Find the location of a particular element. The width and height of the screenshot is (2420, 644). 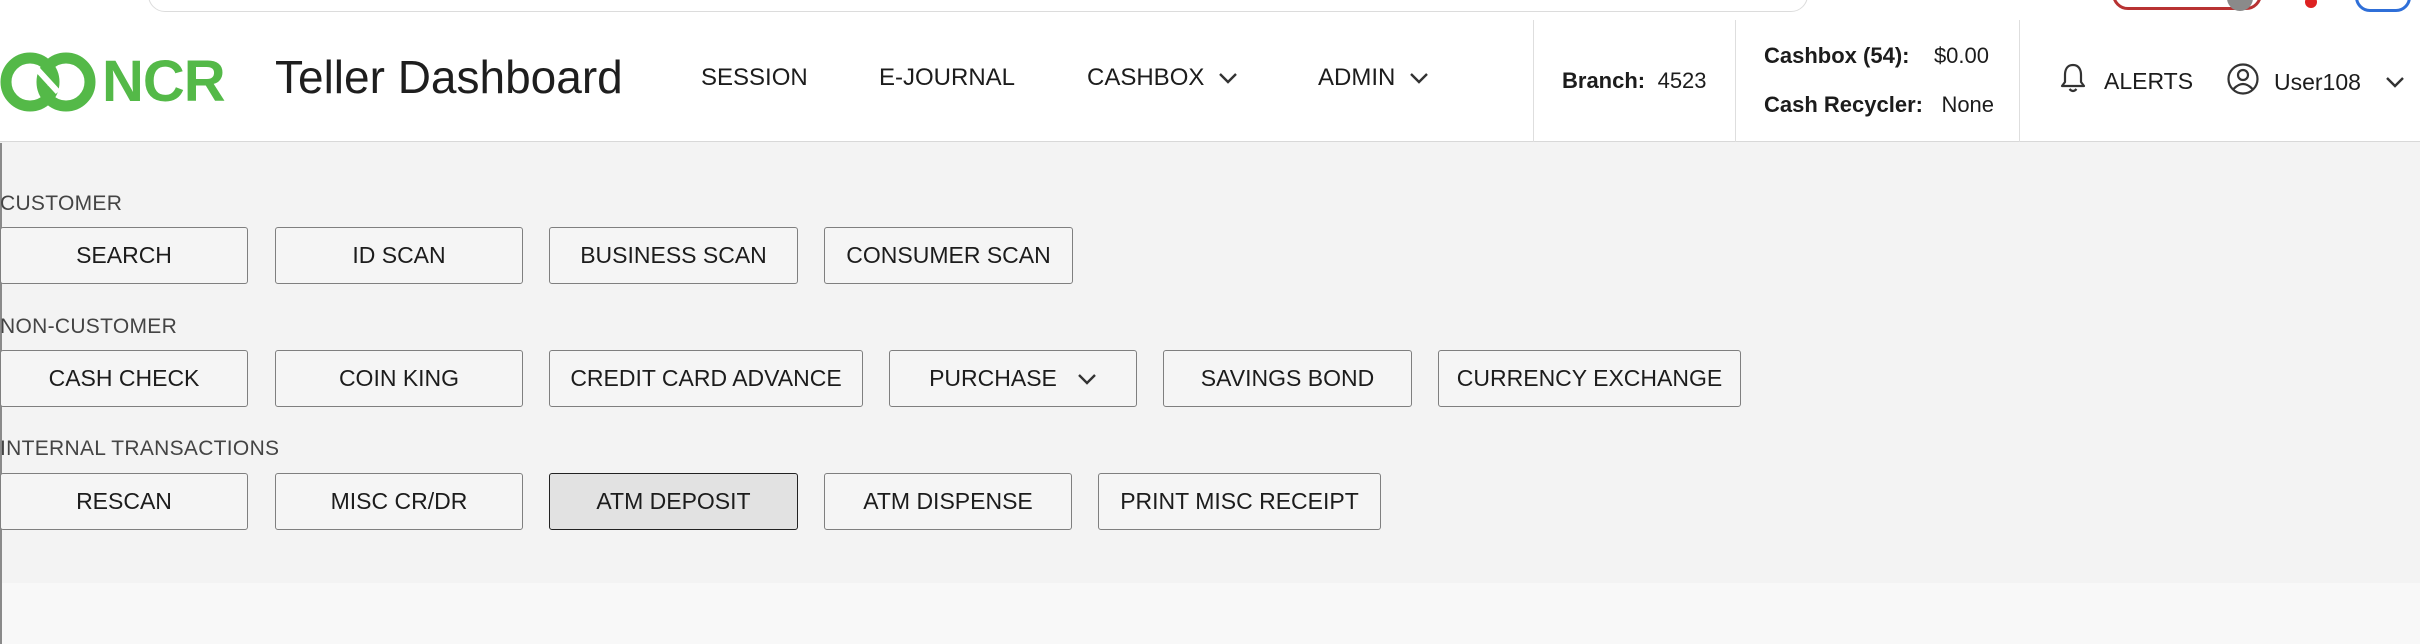

section-title-non-customer: NON-CUSTOMER is located at coordinates (89, 326).